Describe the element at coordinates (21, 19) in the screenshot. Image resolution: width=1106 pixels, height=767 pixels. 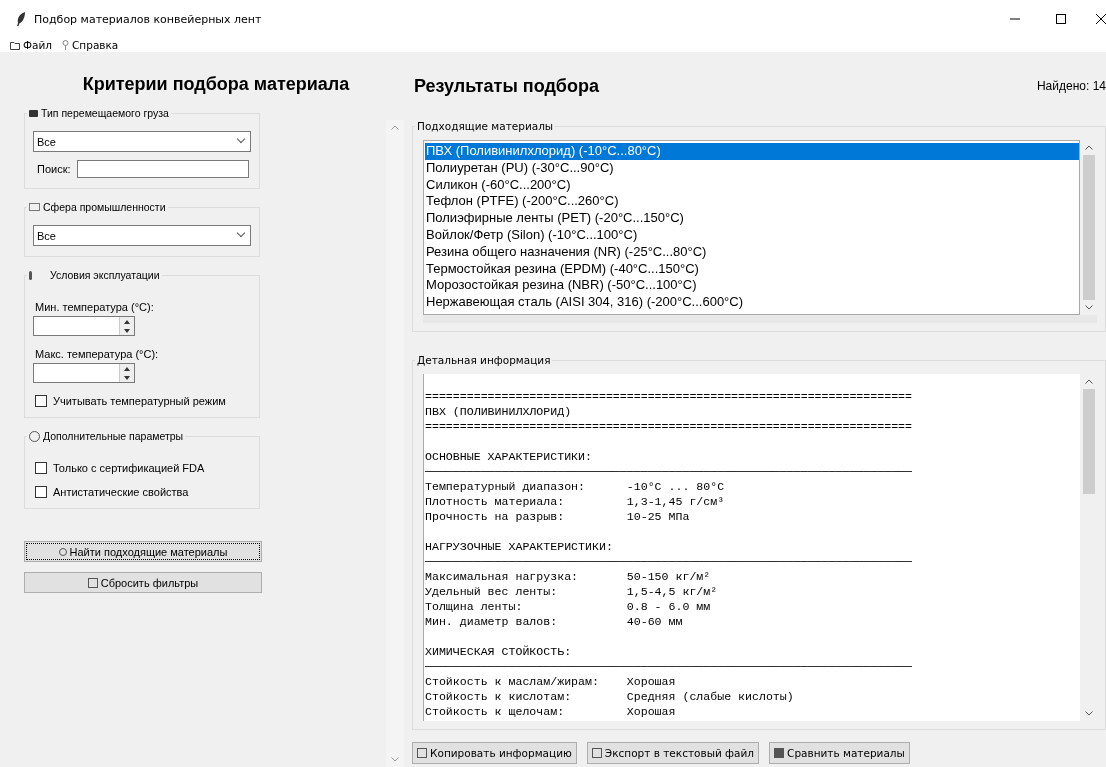
I see `feather-icon` at that location.